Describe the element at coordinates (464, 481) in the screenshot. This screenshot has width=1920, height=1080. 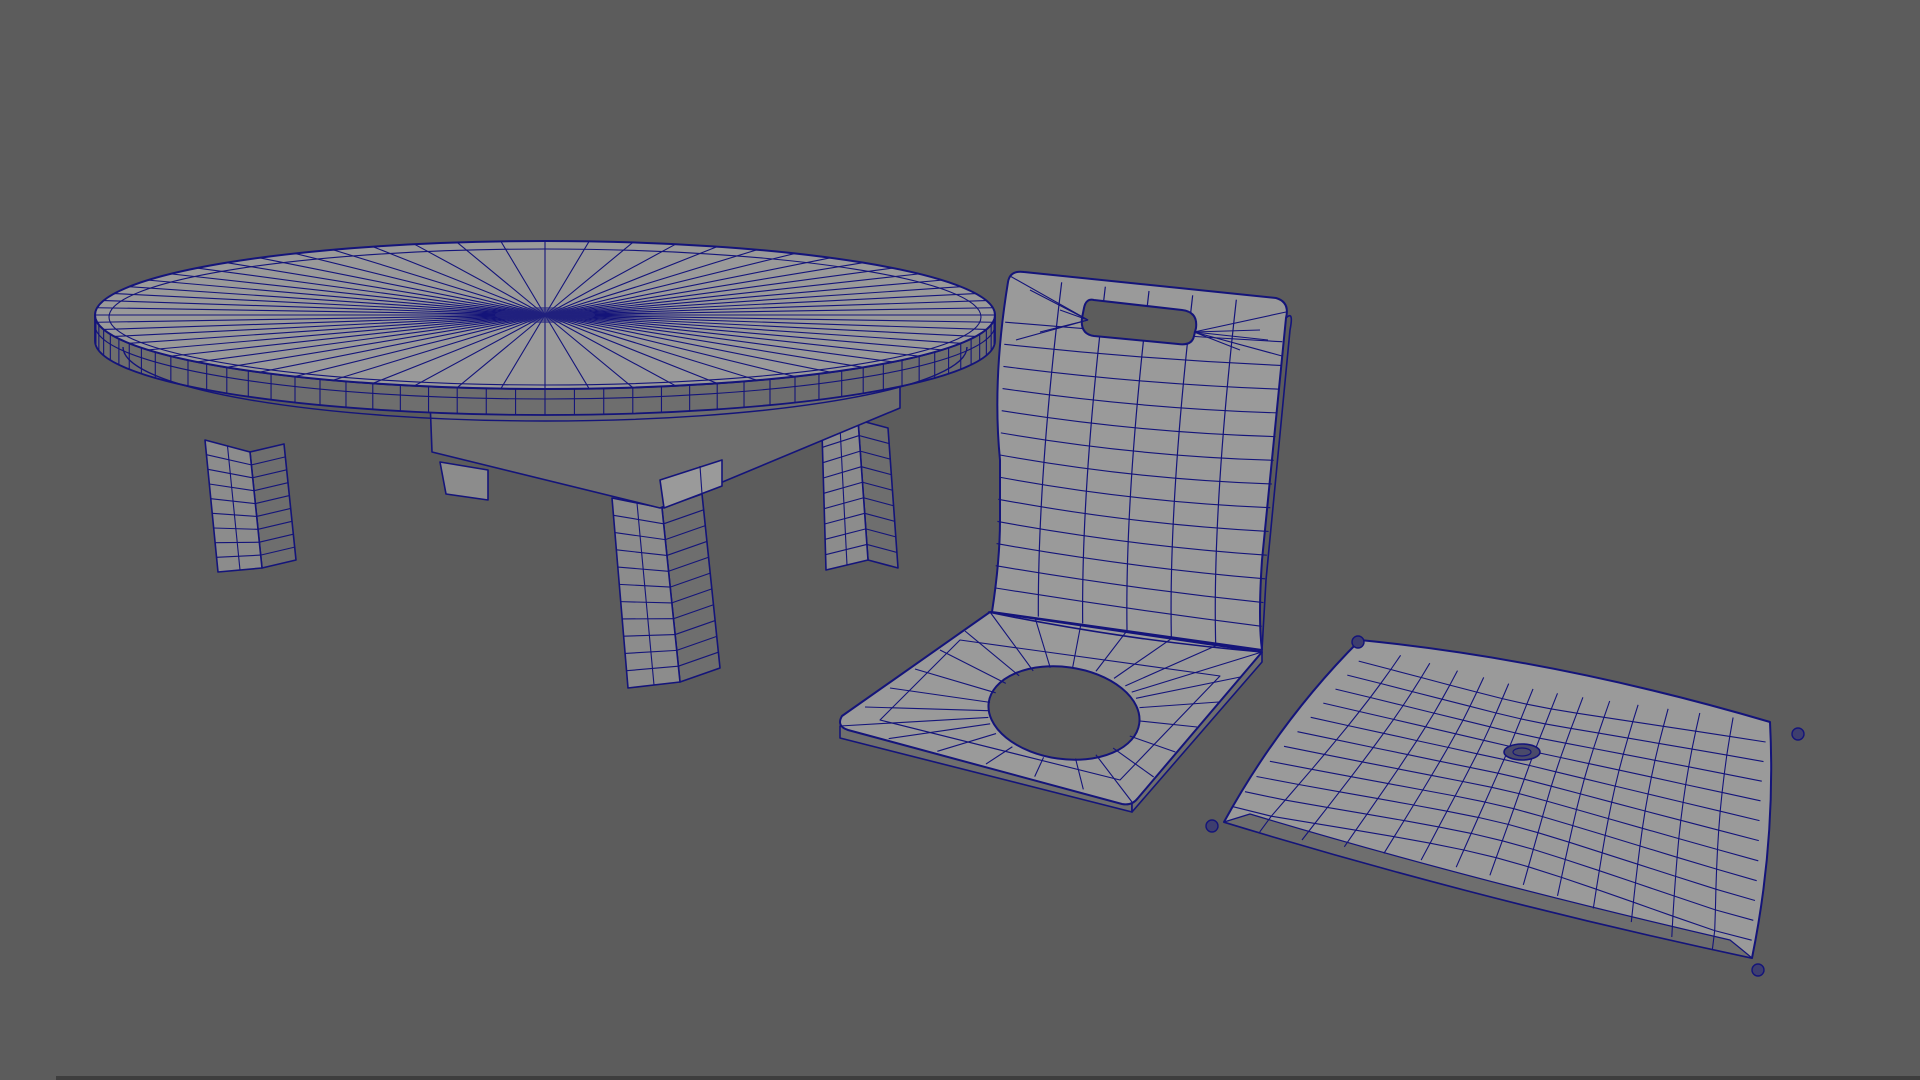
I see `apron-block` at that location.